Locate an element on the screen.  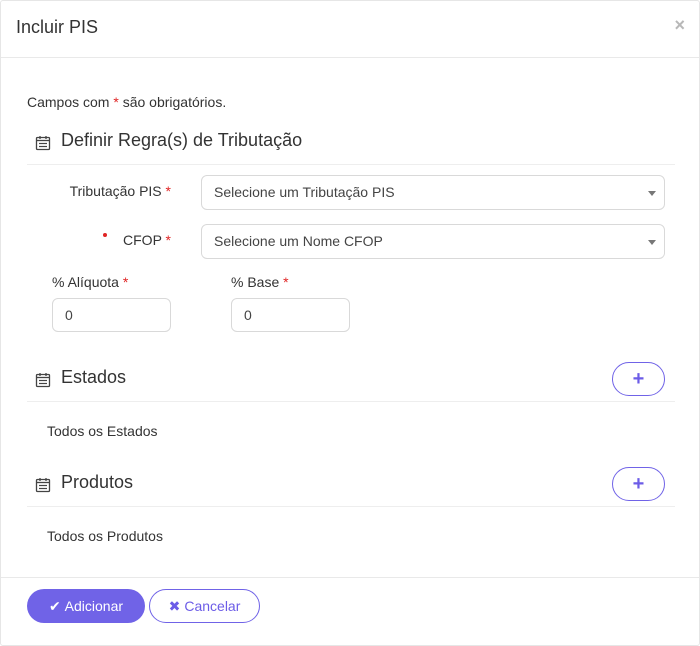
section-title-tax-rules: Definir Regra(s) de Tributação is located at coordinates (182, 140).